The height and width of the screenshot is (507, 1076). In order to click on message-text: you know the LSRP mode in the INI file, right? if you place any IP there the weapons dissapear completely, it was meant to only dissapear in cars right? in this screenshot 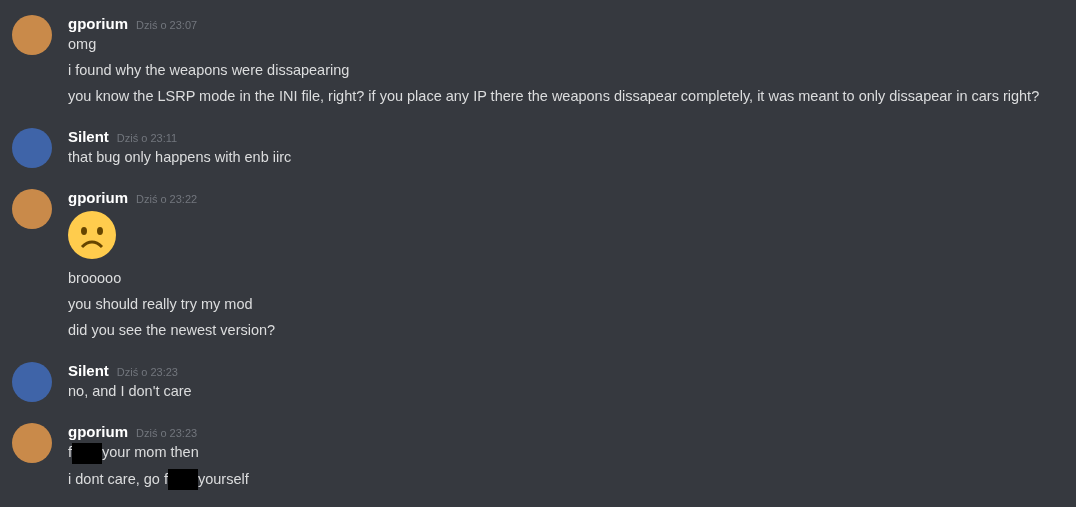, I will do `click(554, 96)`.